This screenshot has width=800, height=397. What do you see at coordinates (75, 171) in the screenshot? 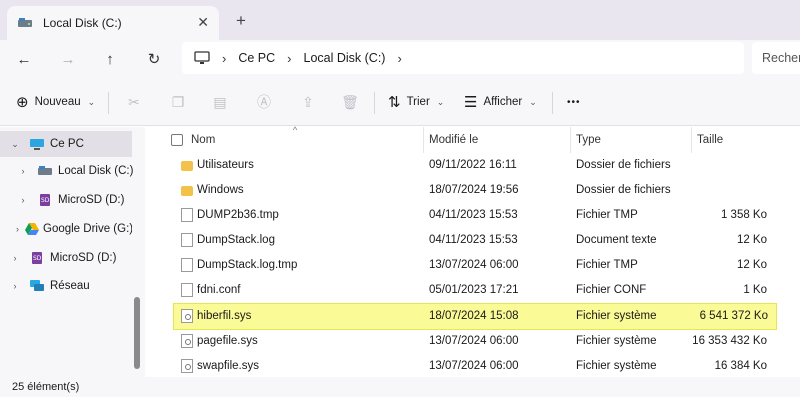
I see `sidebar-item-local-disk: › Local Disk (C:)` at bounding box center [75, 171].